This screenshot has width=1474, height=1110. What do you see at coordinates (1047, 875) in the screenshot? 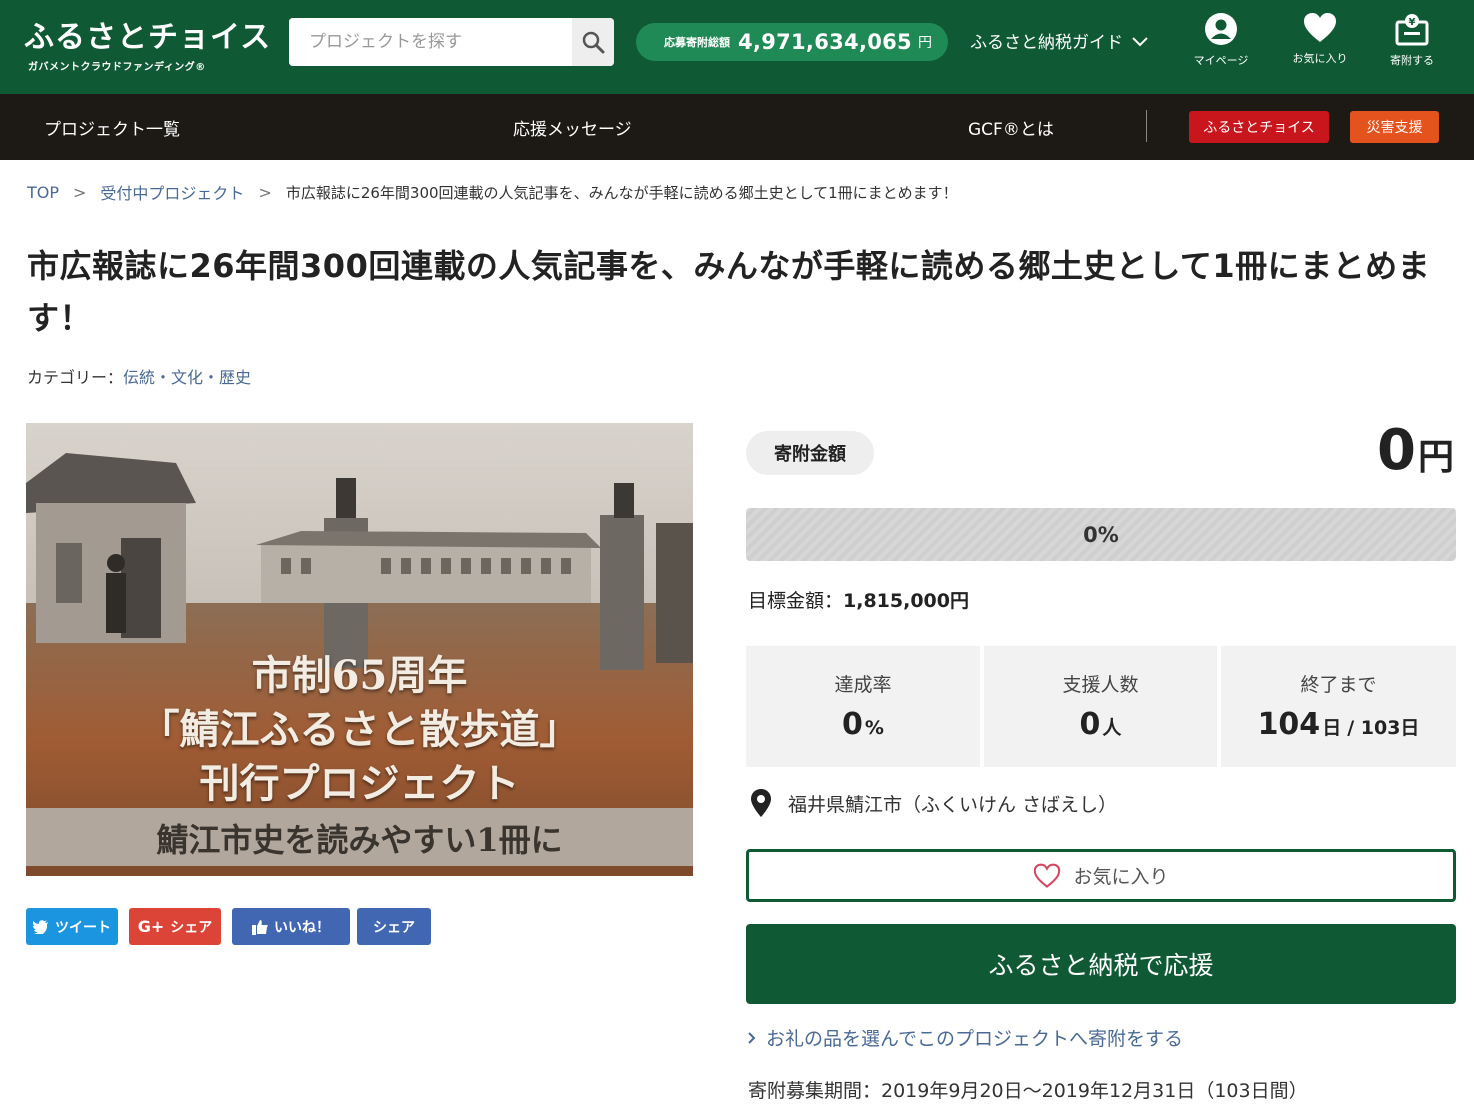
I see `heart-outline-icon` at bounding box center [1047, 875].